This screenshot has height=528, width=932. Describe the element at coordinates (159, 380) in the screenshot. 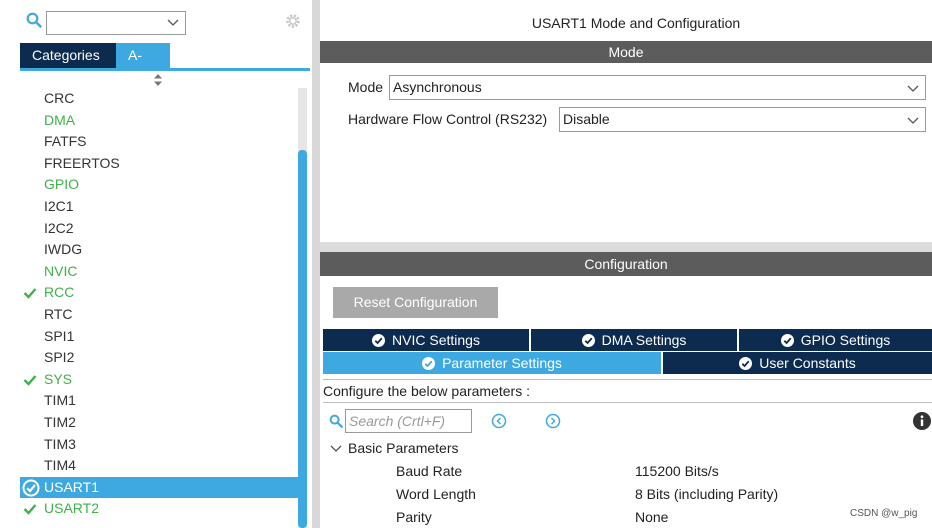

I see `list-item-sys: SYS` at that location.